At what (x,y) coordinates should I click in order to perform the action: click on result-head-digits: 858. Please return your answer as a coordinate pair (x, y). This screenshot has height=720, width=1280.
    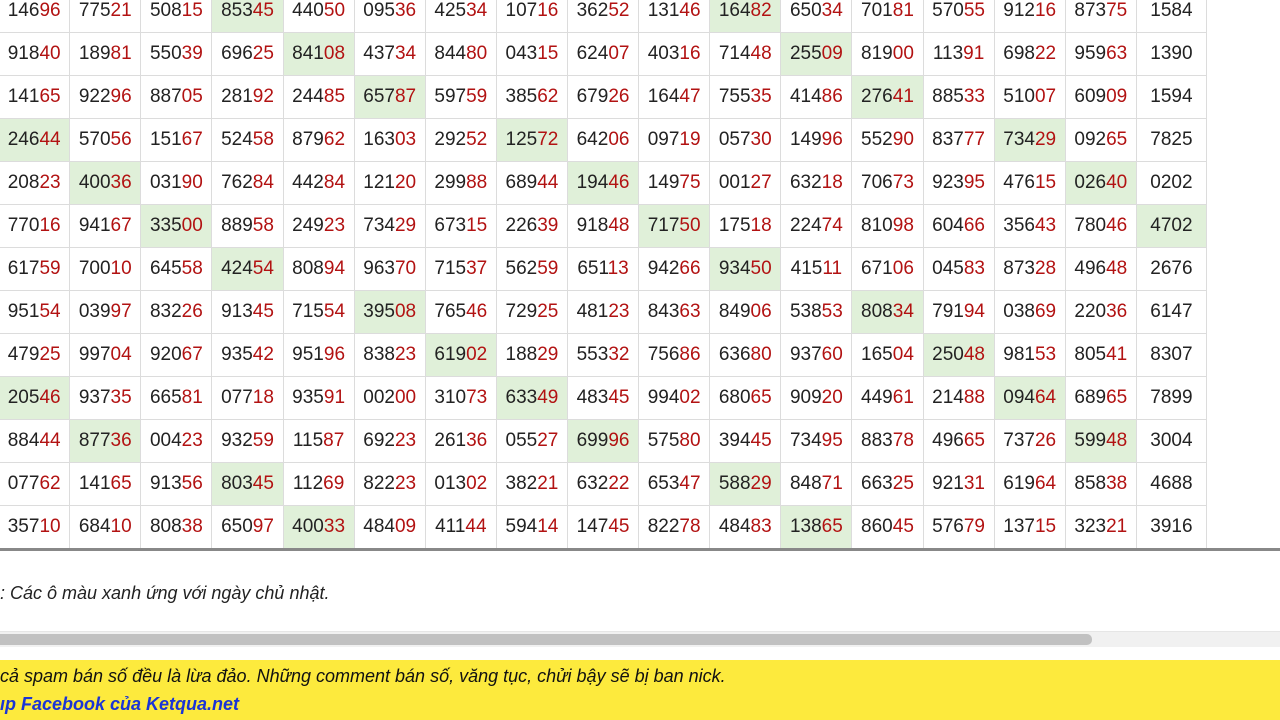
    Looking at the image, I should click on (1090, 483).